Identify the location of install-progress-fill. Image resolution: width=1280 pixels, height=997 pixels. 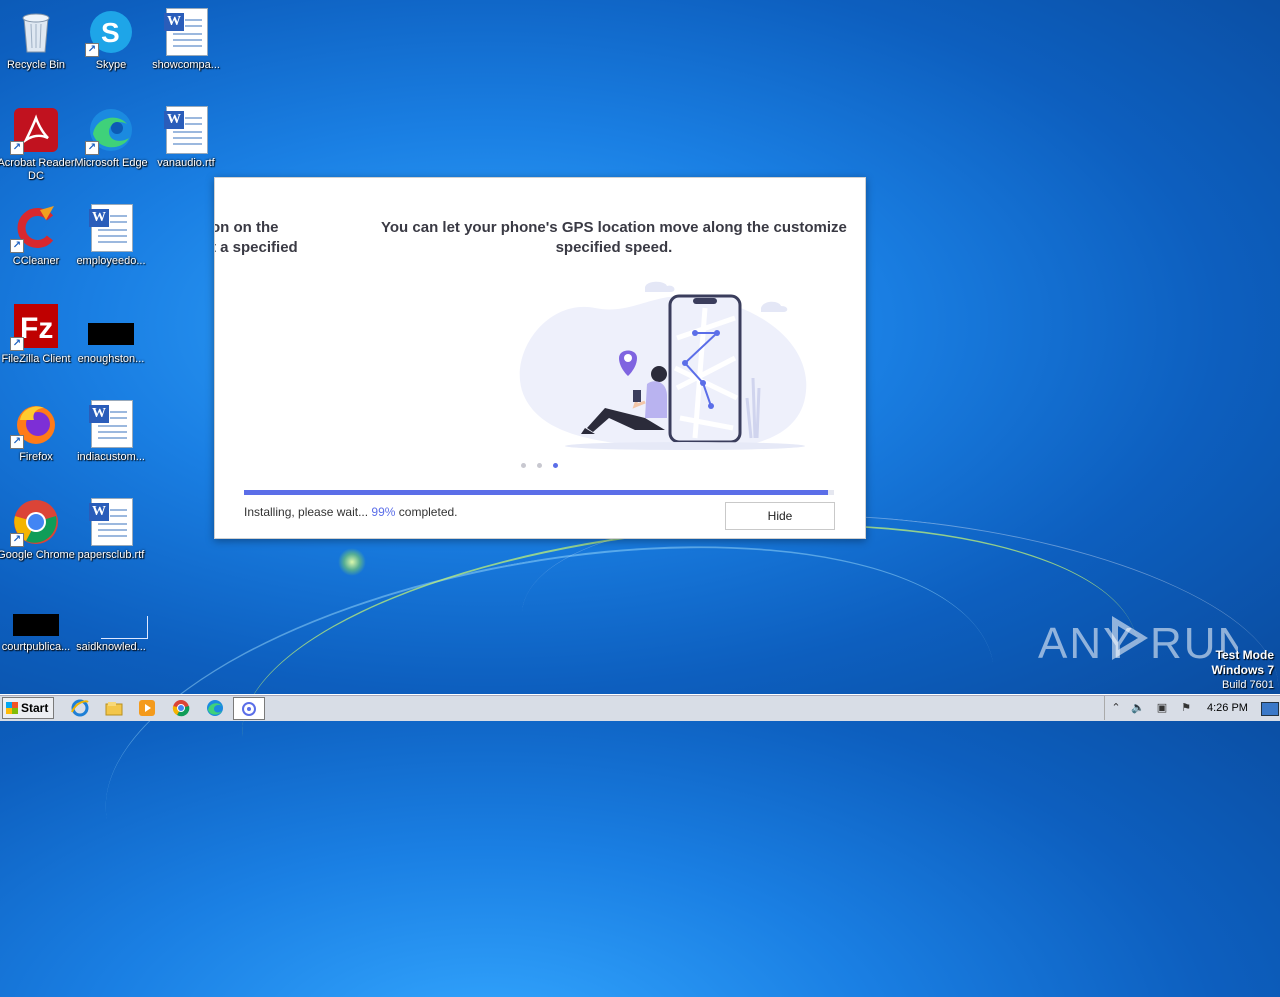
(536, 492).